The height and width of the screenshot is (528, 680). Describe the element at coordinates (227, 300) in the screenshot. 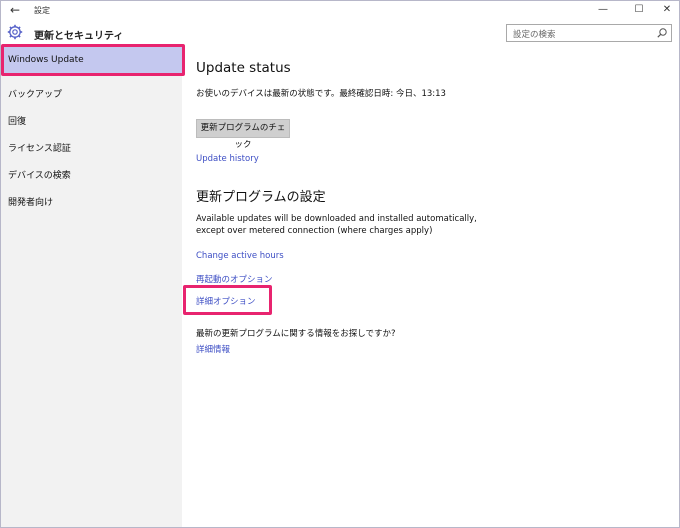

I see `advanced-options-highlight` at that location.